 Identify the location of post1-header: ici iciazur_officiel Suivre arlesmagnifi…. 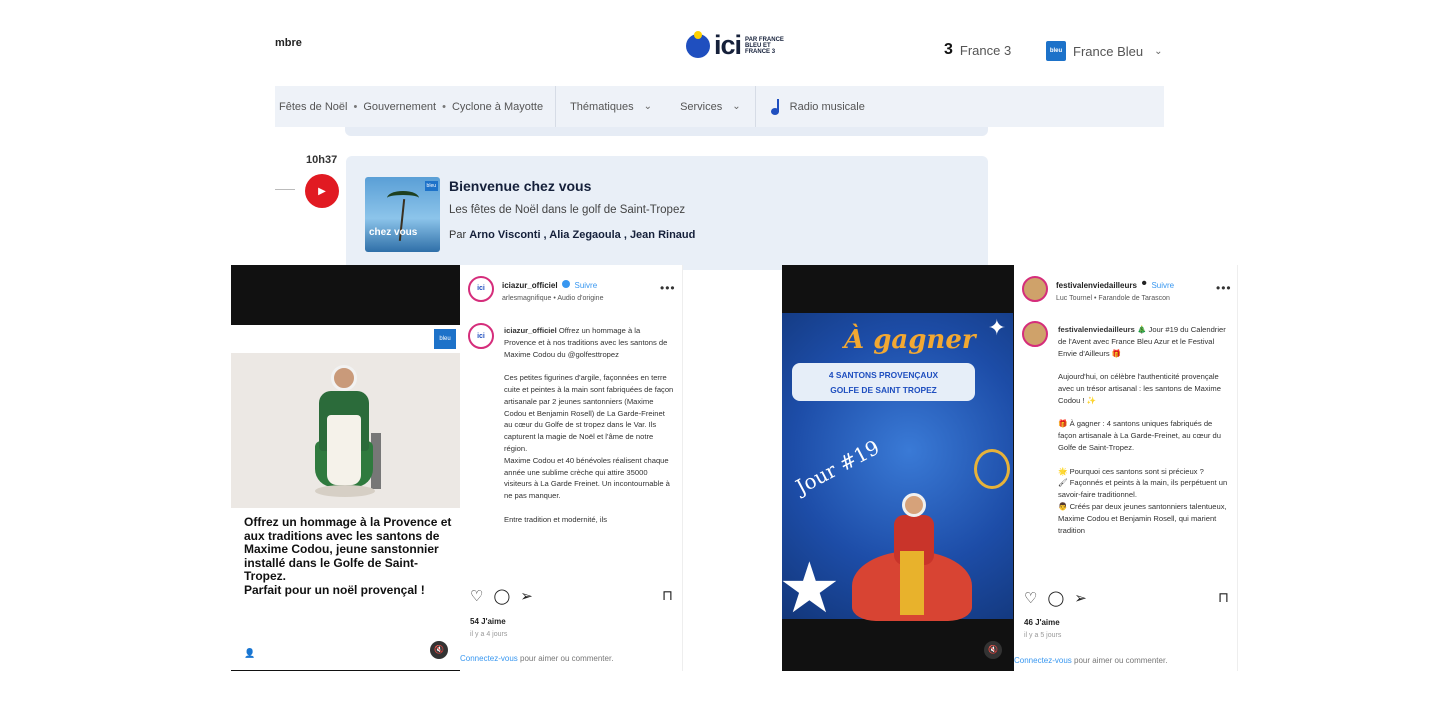
(535, 288).